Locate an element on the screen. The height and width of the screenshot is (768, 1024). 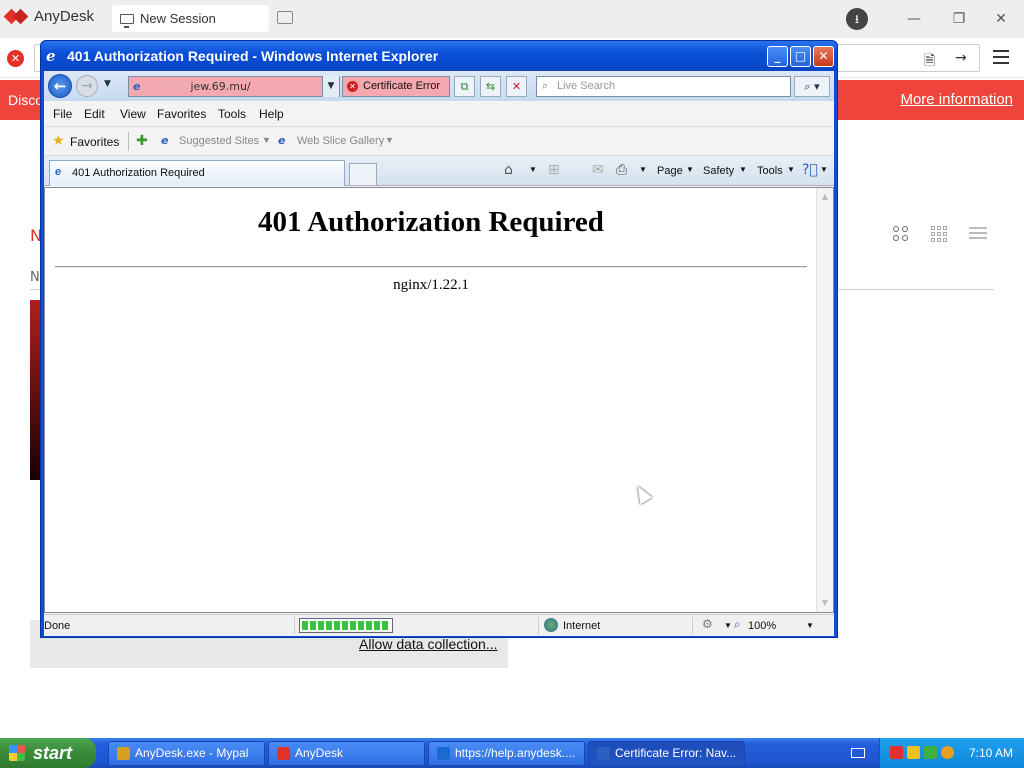
history-dropdown-icon: ▼ is located at coordinates (107, 84).